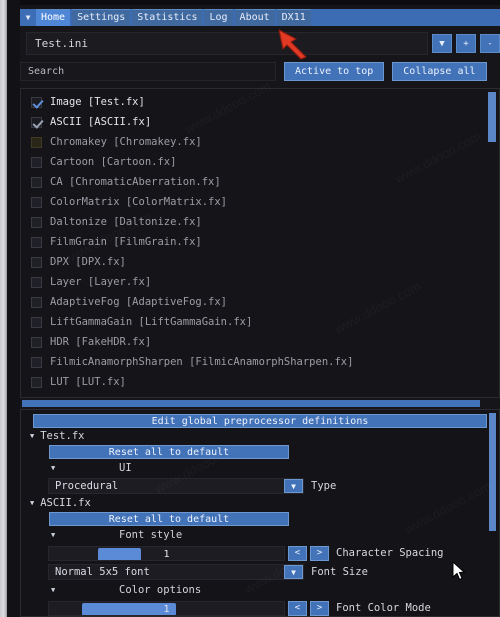  I want to click on preset-add-button: +, so click(466, 43).